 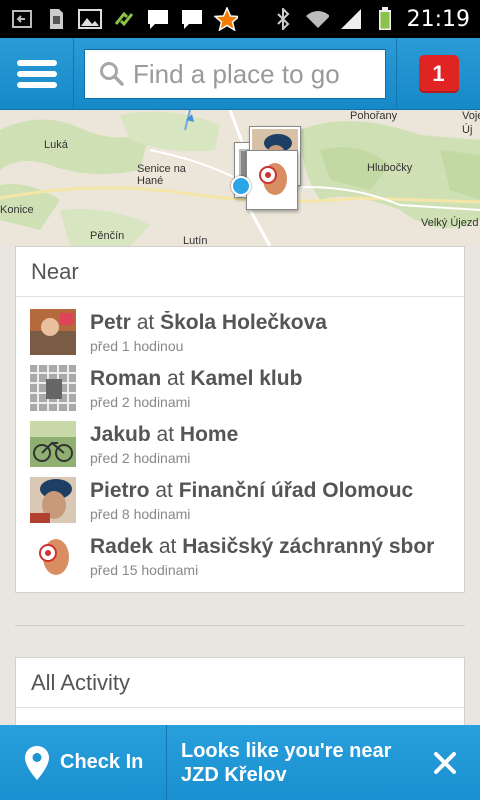 What do you see at coordinates (140, 514) in the screenshot?
I see `checkin-time: před 8 hodinami` at bounding box center [140, 514].